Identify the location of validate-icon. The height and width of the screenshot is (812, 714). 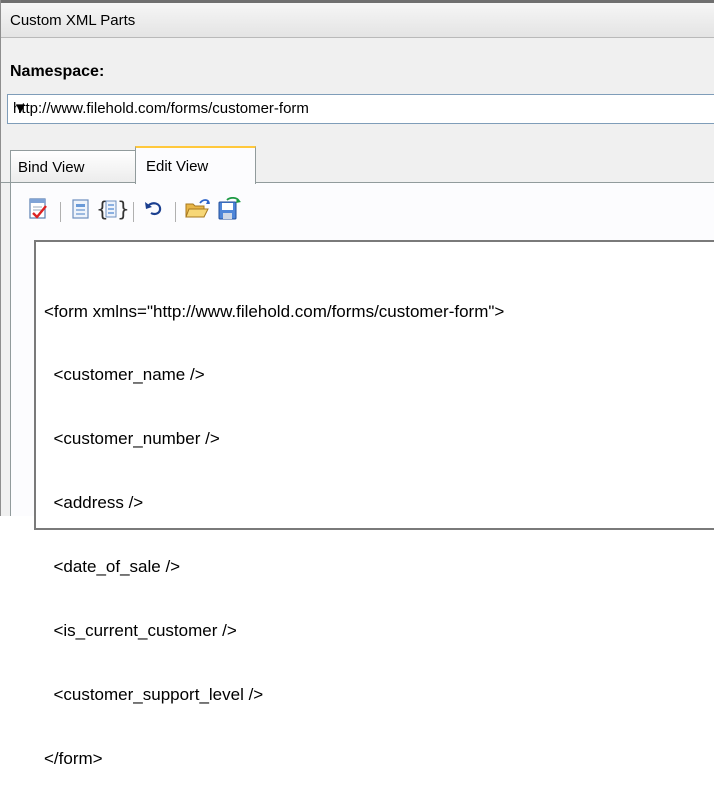
(39, 210).